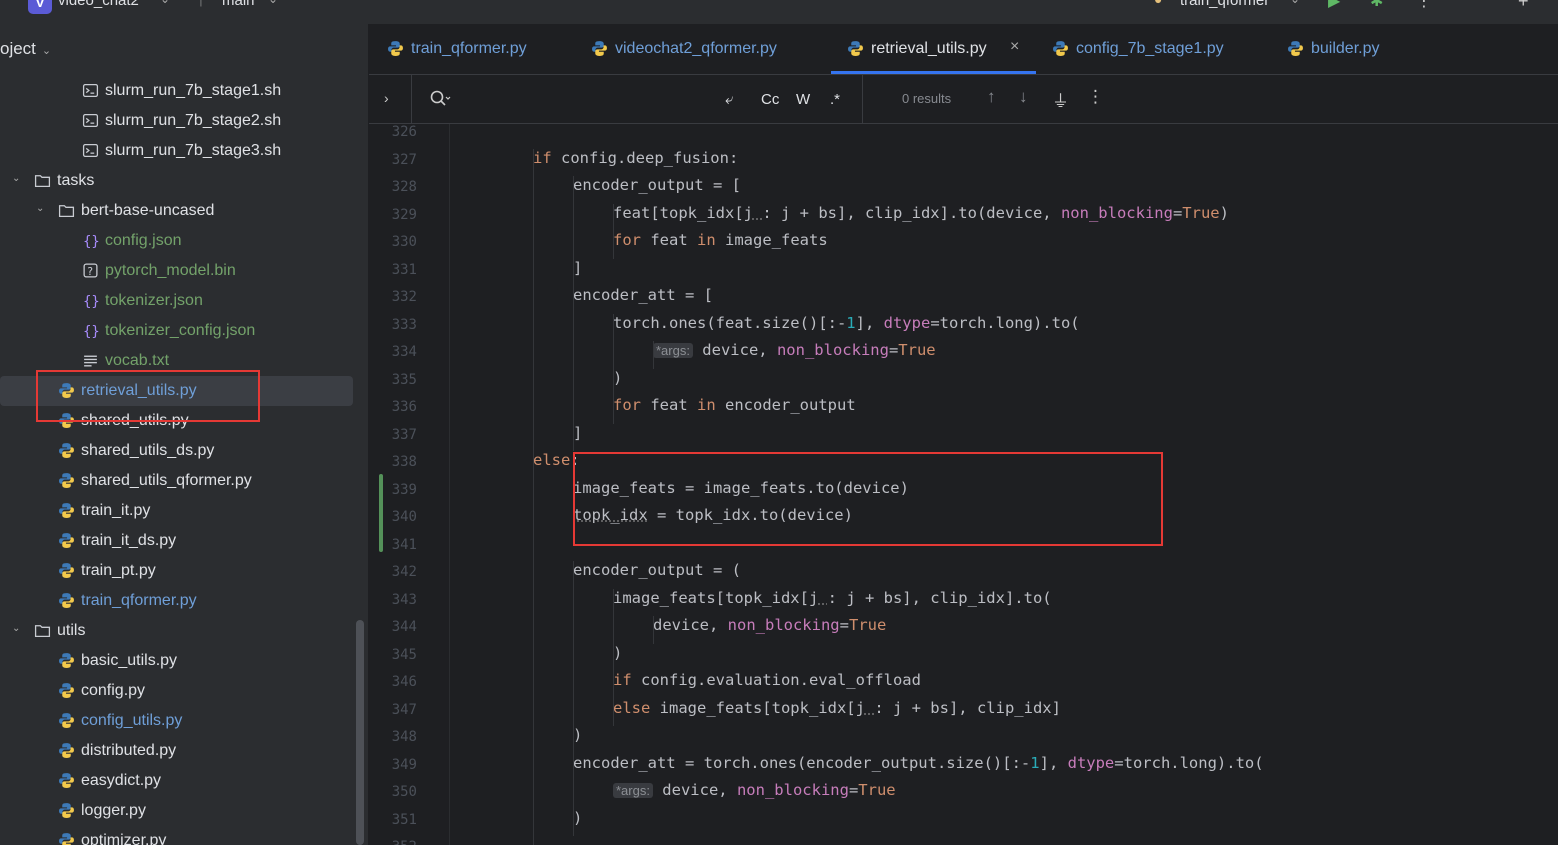 The height and width of the screenshot is (845, 1558). I want to click on search-icon, so click(440, 101).